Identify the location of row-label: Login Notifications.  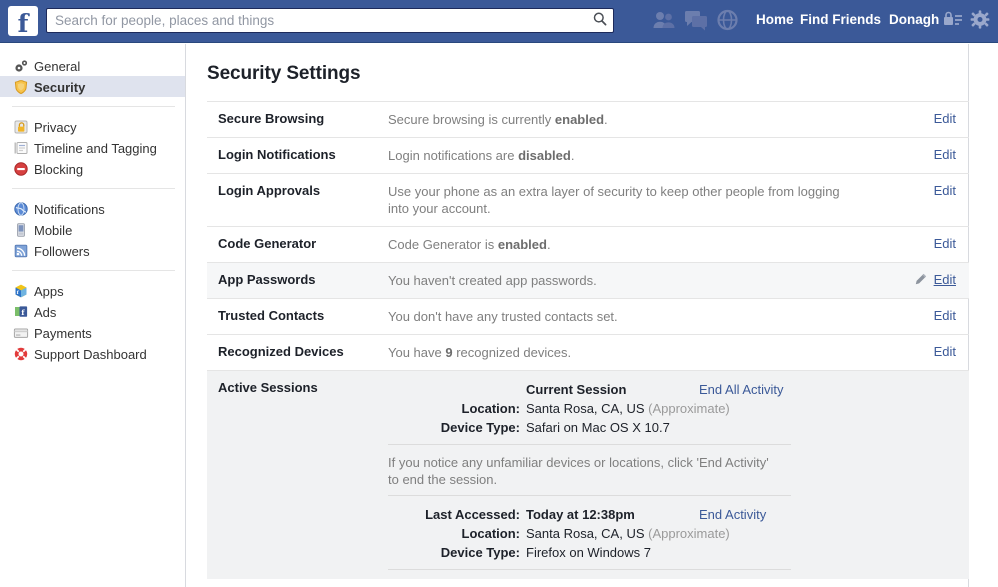
(277, 154).